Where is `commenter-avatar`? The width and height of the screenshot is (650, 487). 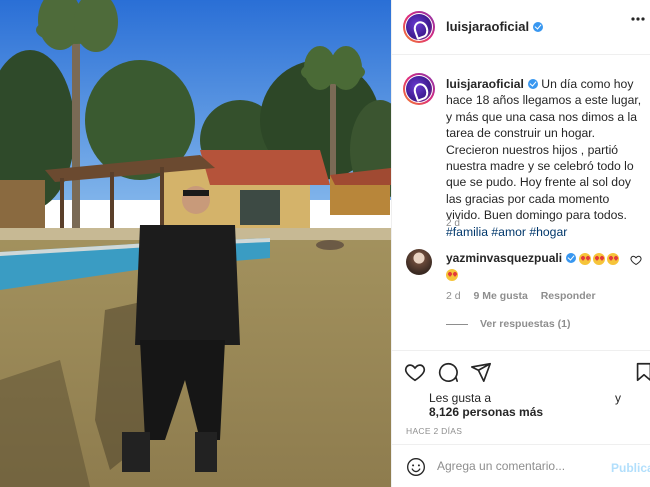
commenter-avatar is located at coordinates (419, 262).